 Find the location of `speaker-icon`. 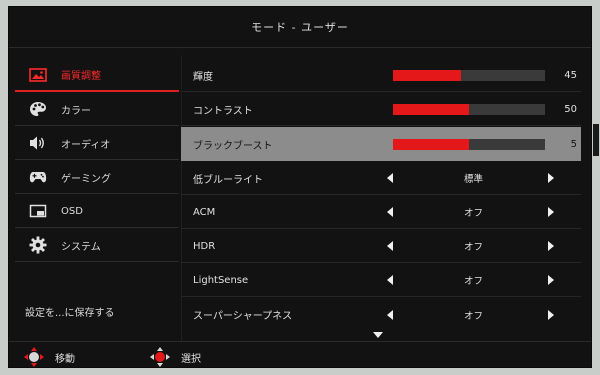

speaker-icon is located at coordinates (38, 143).